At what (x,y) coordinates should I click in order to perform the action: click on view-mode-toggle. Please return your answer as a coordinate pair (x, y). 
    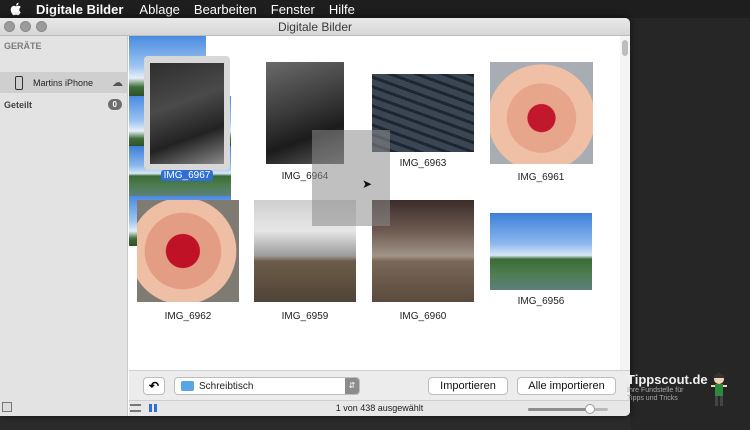
    Looking at the image, I should click on (143, 408).